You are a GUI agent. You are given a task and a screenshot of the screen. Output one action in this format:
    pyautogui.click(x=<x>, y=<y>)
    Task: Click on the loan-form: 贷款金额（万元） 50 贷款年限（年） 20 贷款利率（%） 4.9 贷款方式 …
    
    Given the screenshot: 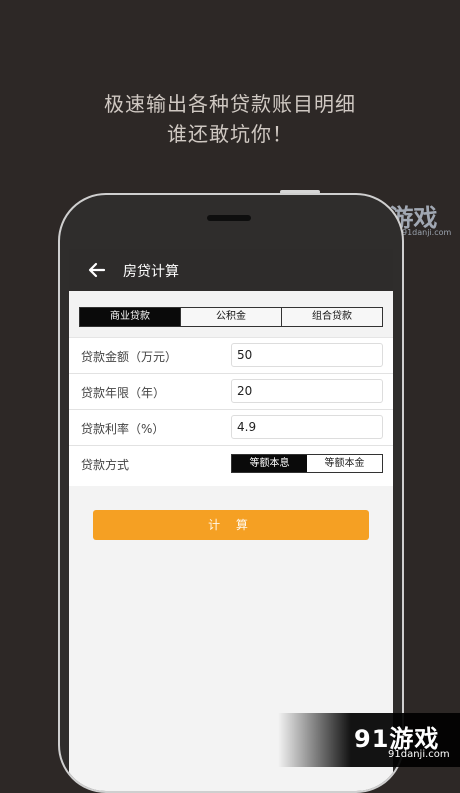 What is the action you would take?
    pyautogui.click(x=231, y=411)
    